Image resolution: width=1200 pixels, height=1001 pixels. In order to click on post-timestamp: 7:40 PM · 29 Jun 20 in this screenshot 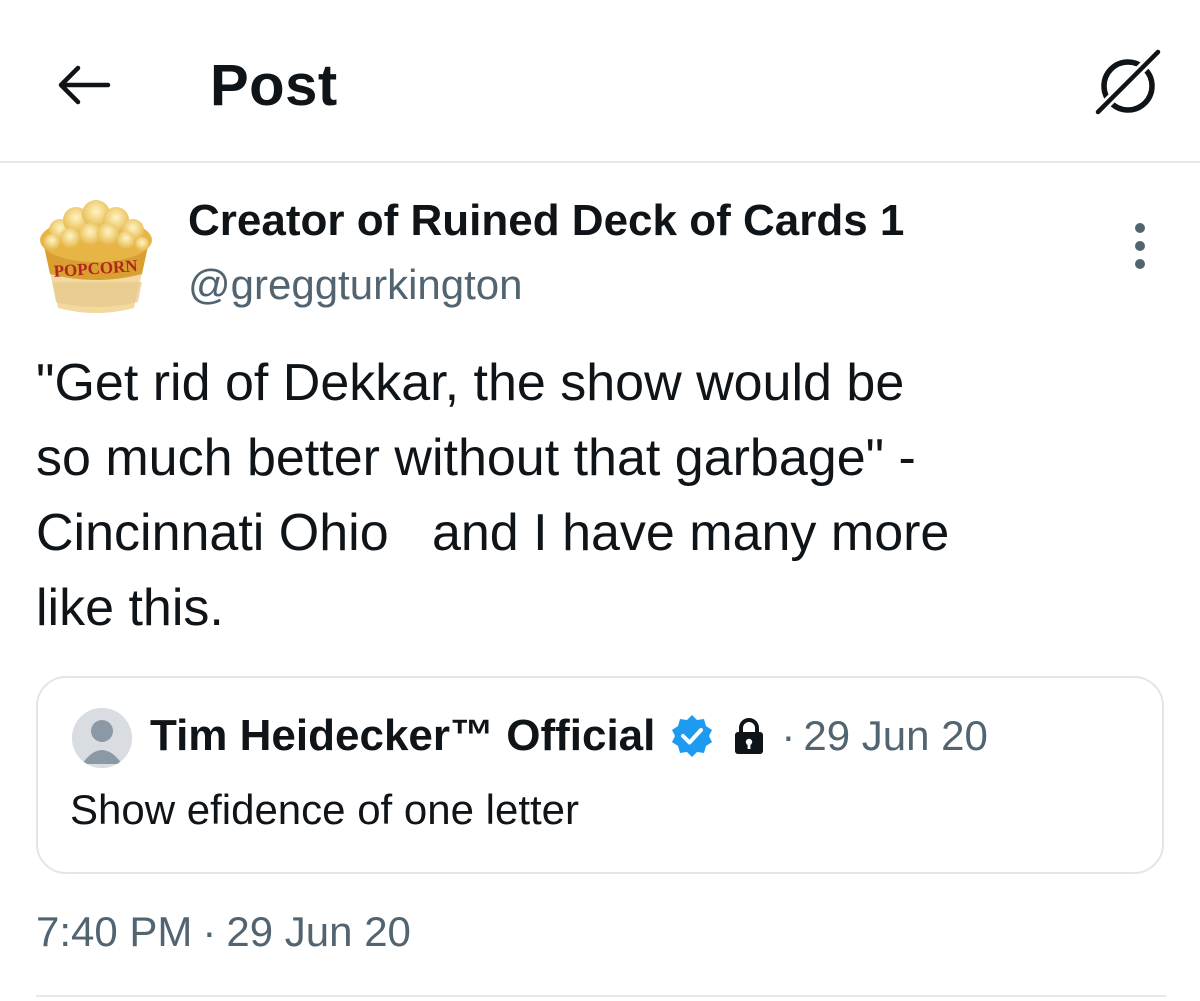, I will do `click(228, 932)`.